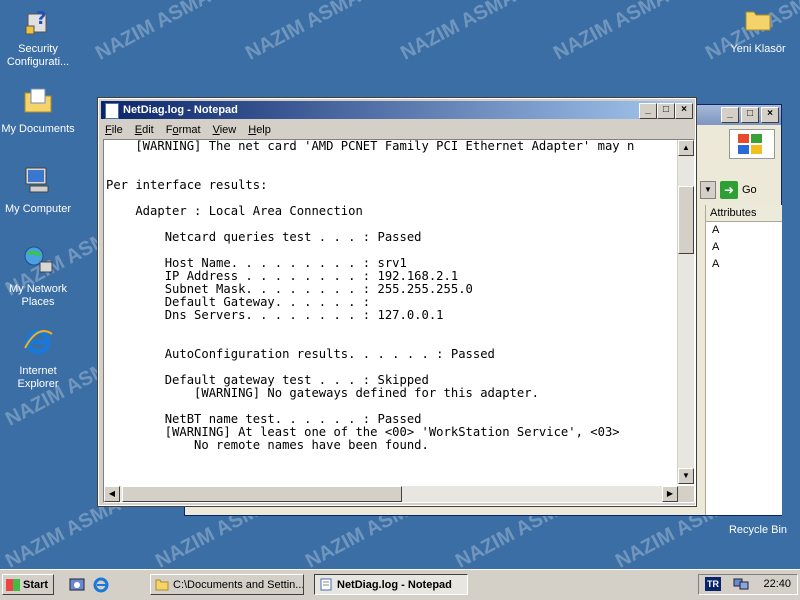 Image resolution: width=800 pixels, height=600 pixels. What do you see at coordinates (180, 110) in the screenshot?
I see `notepad-title: NetDiag.log - Notepad` at bounding box center [180, 110].